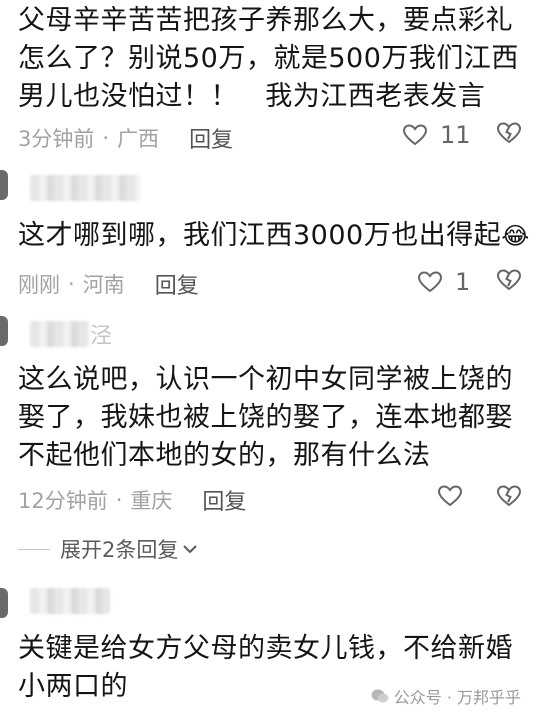 The image size is (539, 712). Describe the element at coordinates (443, 282) in the screenshot. I see `like-button: 1` at that location.